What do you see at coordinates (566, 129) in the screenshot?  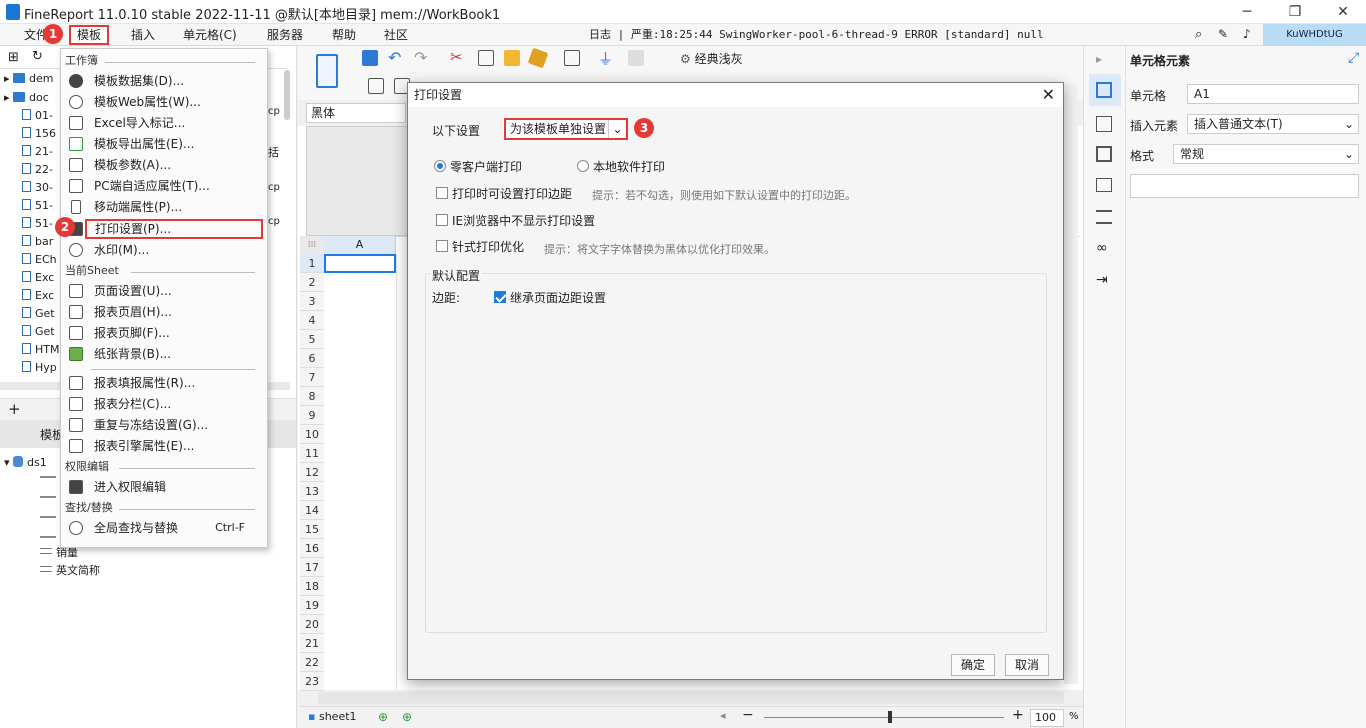 I see `setting-scope-select: 为该模板单独设置 ⌄` at bounding box center [566, 129].